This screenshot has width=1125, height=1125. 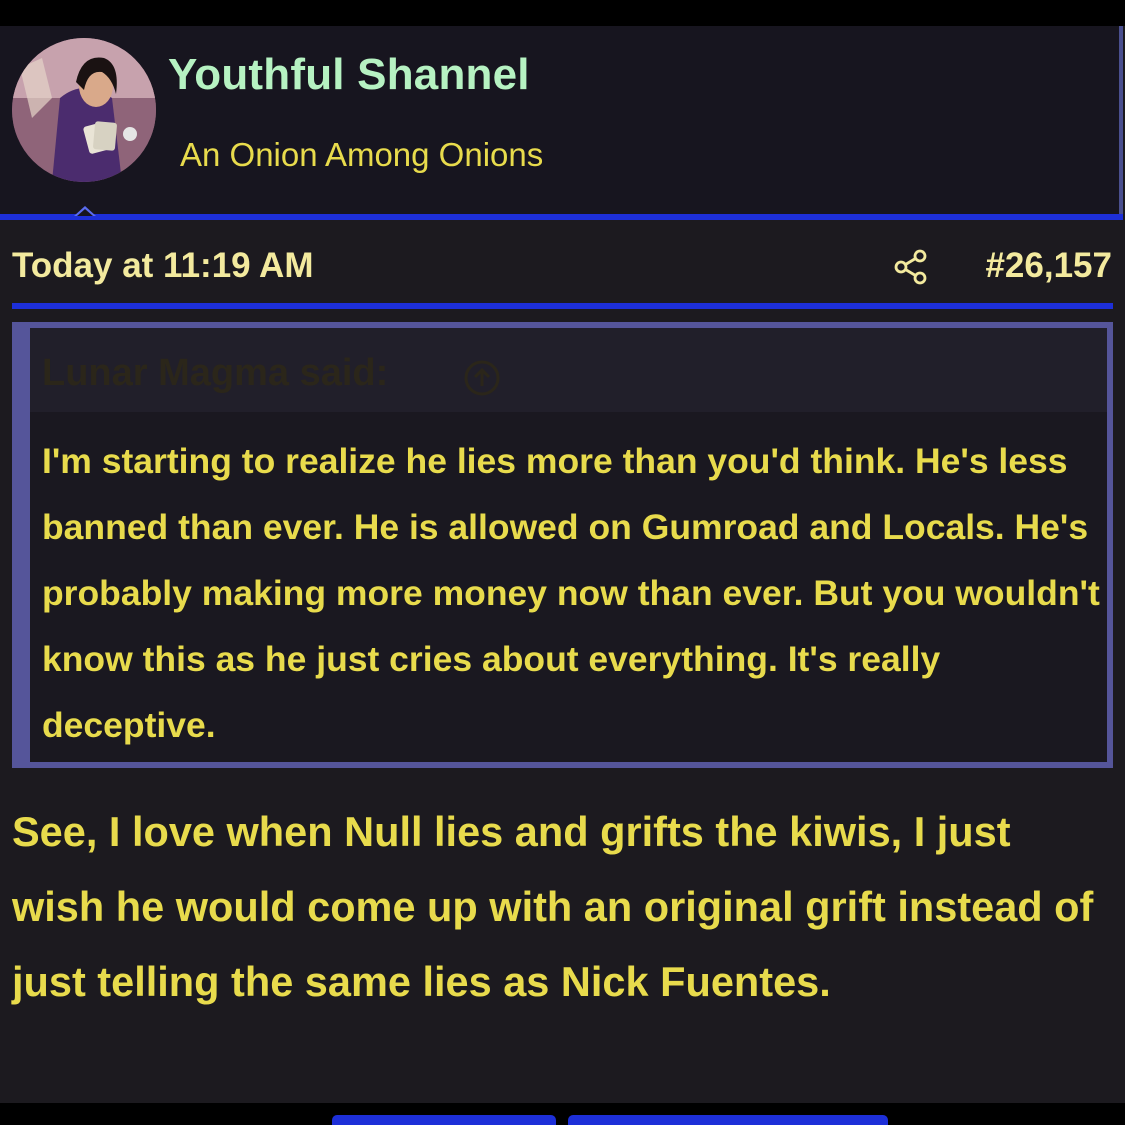 What do you see at coordinates (84, 110) in the screenshot?
I see `user-avatar` at bounding box center [84, 110].